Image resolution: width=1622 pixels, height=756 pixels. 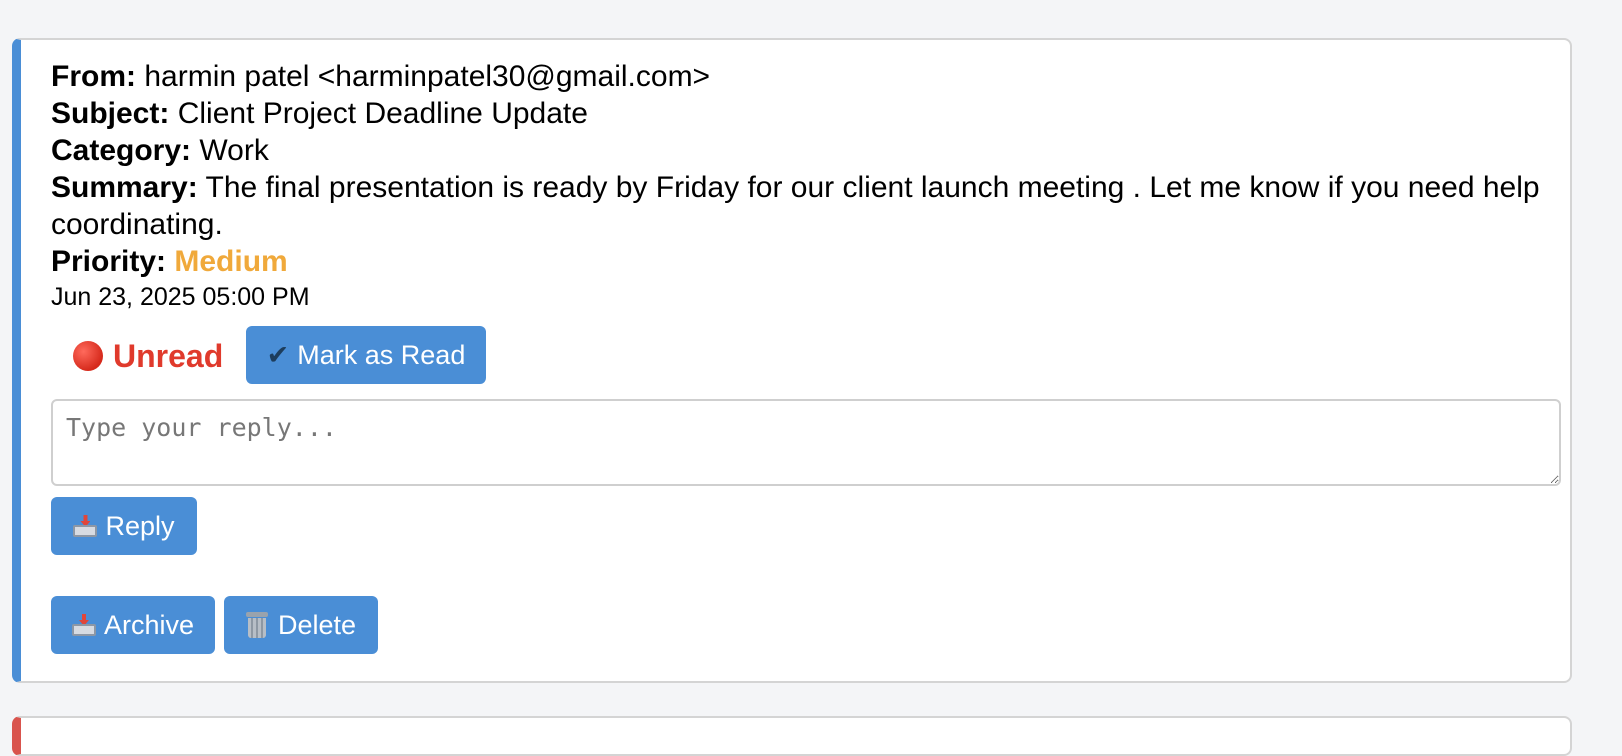 I want to click on category-line: Category: Work, so click(x=801, y=150).